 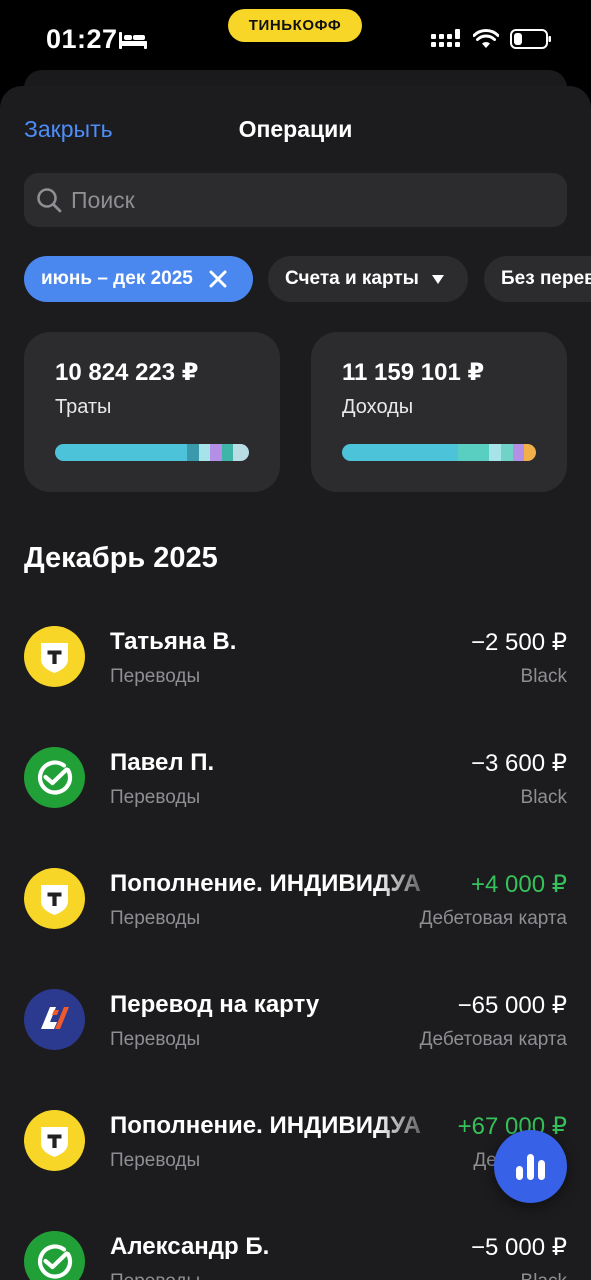 What do you see at coordinates (437, 279) in the screenshot?
I see `caret-down-icon` at bounding box center [437, 279].